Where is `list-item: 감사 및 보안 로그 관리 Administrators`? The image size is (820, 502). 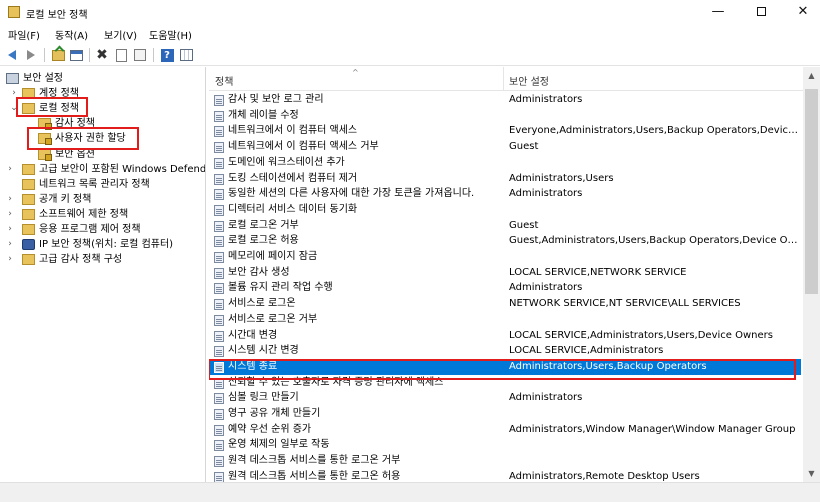 list-item: 감사 및 보안 로그 관리 Administrators is located at coordinates (505, 100).